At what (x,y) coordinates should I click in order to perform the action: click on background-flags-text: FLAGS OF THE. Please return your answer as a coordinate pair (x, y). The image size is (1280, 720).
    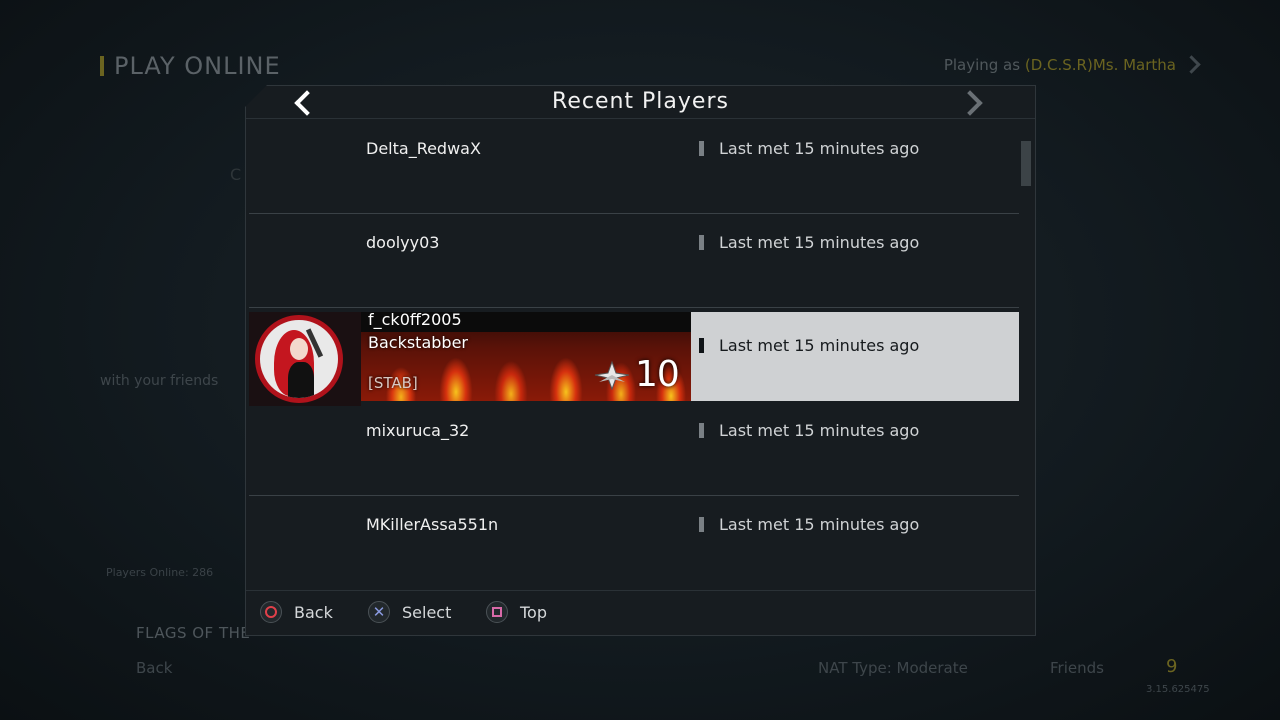
    Looking at the image, I should click on (193, 633).